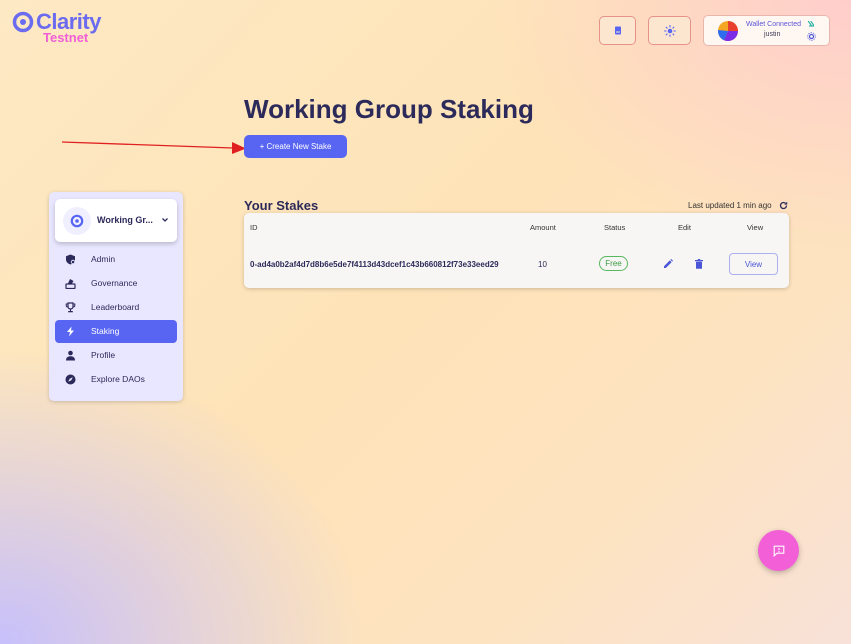 This screenshot has width=851, height=644. I want to click on sidebar-item-label: Leaderboard, so click(115, 307).